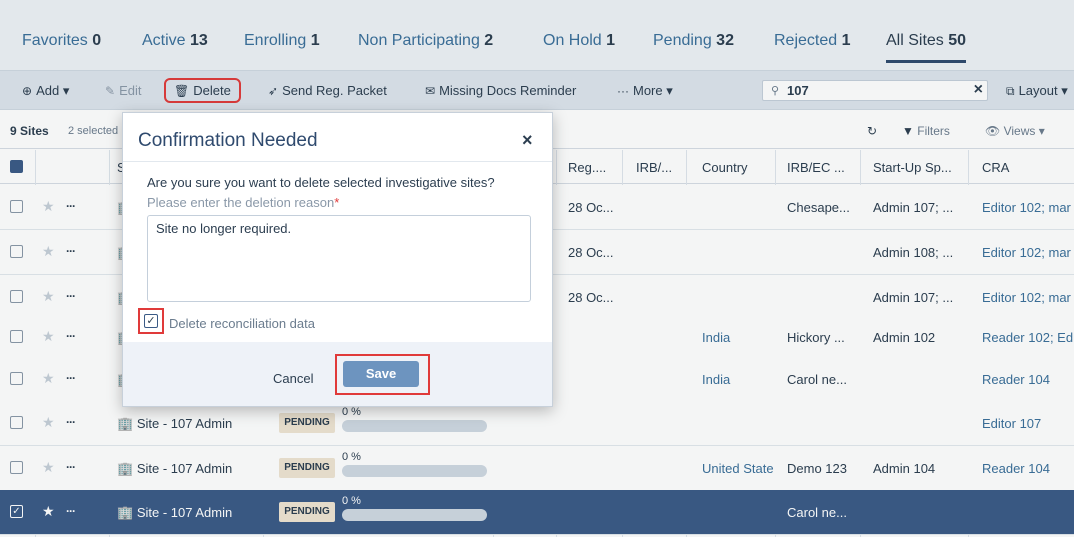 This screenshot has width=1074, height=537. Describe the element at coordinates (243, 202) in the screenshot. I see `deletion-reason-label: Please enter the deletion reason*` at that location.